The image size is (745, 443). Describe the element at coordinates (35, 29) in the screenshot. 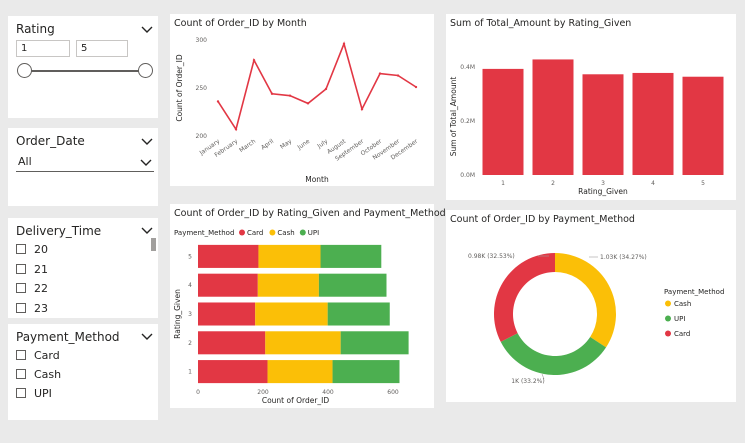

I see `rating-slicer-title: Rating` at that location.